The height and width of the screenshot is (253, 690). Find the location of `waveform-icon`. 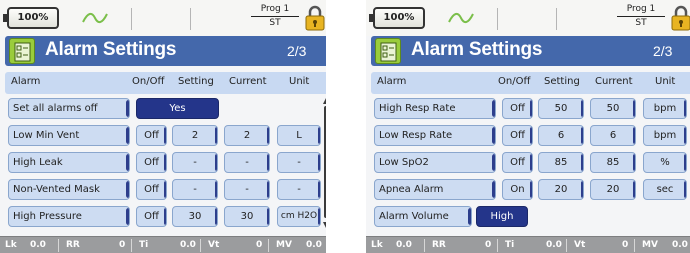

waveform-icon is located at coordinates (95, 18).